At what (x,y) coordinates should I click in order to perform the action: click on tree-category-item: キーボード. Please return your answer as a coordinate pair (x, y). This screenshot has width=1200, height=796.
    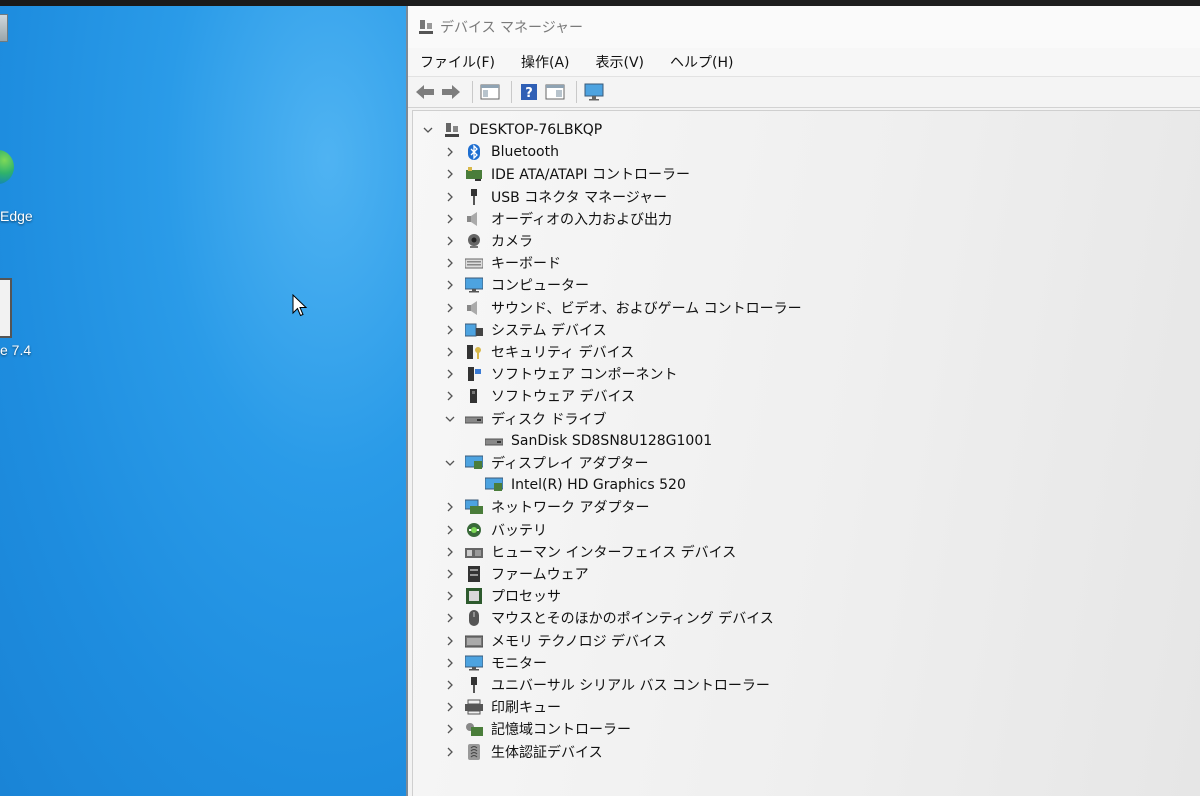
    Looking at the image, I should click on (502, 263).